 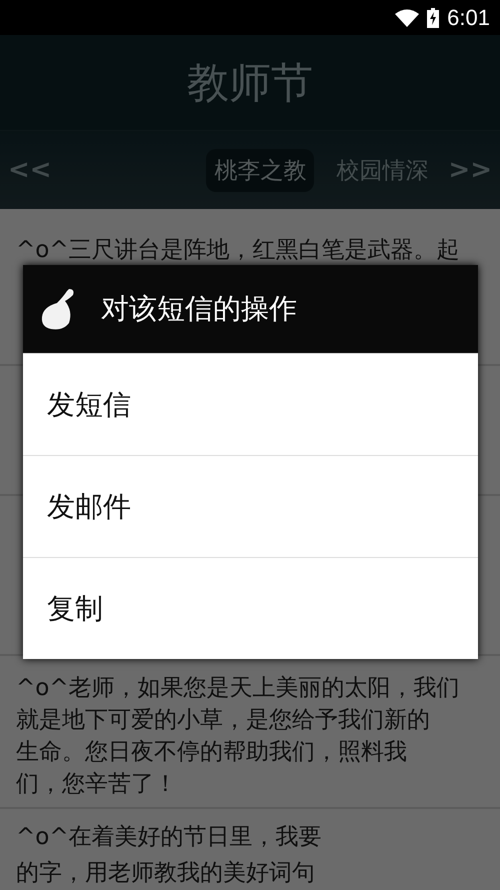 What do you see at coordinates (407, 17) in the screenshot?
I see `wifi-icon` at bounding box center [407, 17].